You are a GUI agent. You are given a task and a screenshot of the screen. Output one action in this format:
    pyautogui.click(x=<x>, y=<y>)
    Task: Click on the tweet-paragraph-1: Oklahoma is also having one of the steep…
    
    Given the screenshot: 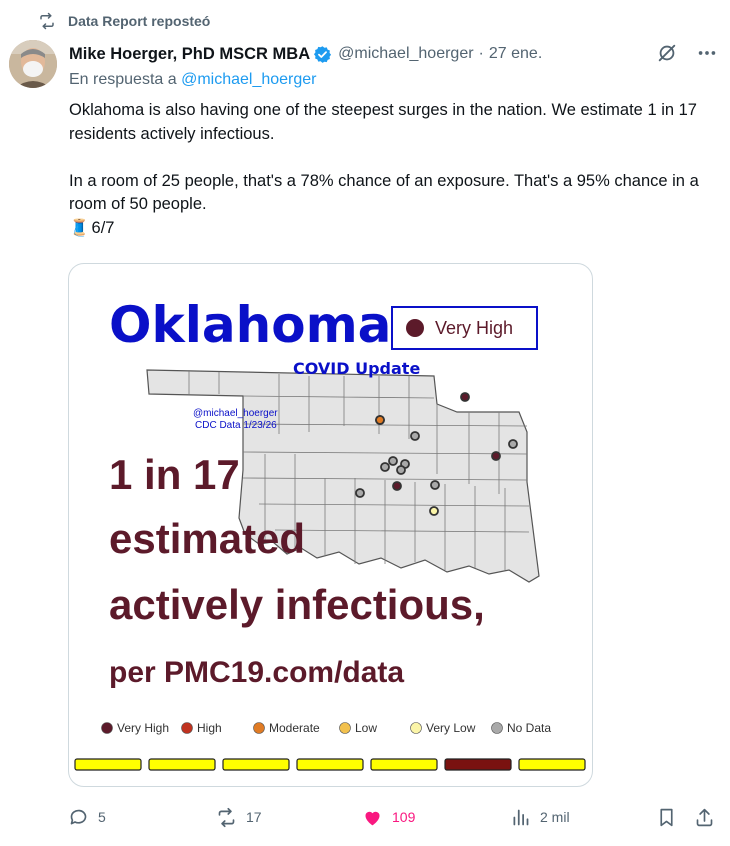 What is the action you would take?
    pyautogui.click(x=383, y=122)
    